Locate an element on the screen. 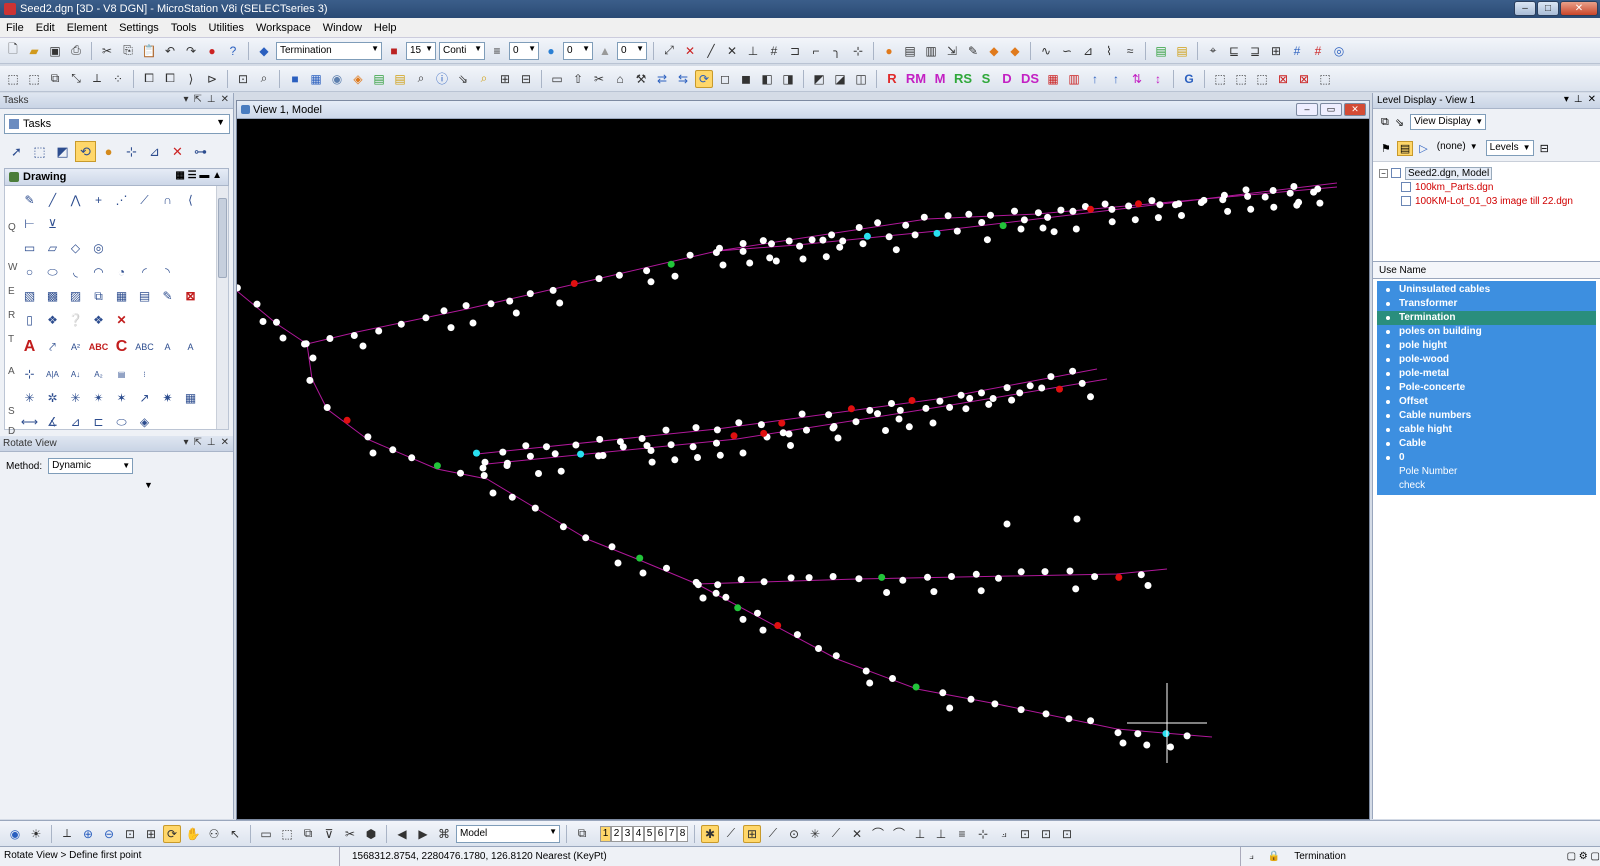 The width and height of the screenshot is (1600, 866). view-number-2: 2 is located at coordinates (616, 833).